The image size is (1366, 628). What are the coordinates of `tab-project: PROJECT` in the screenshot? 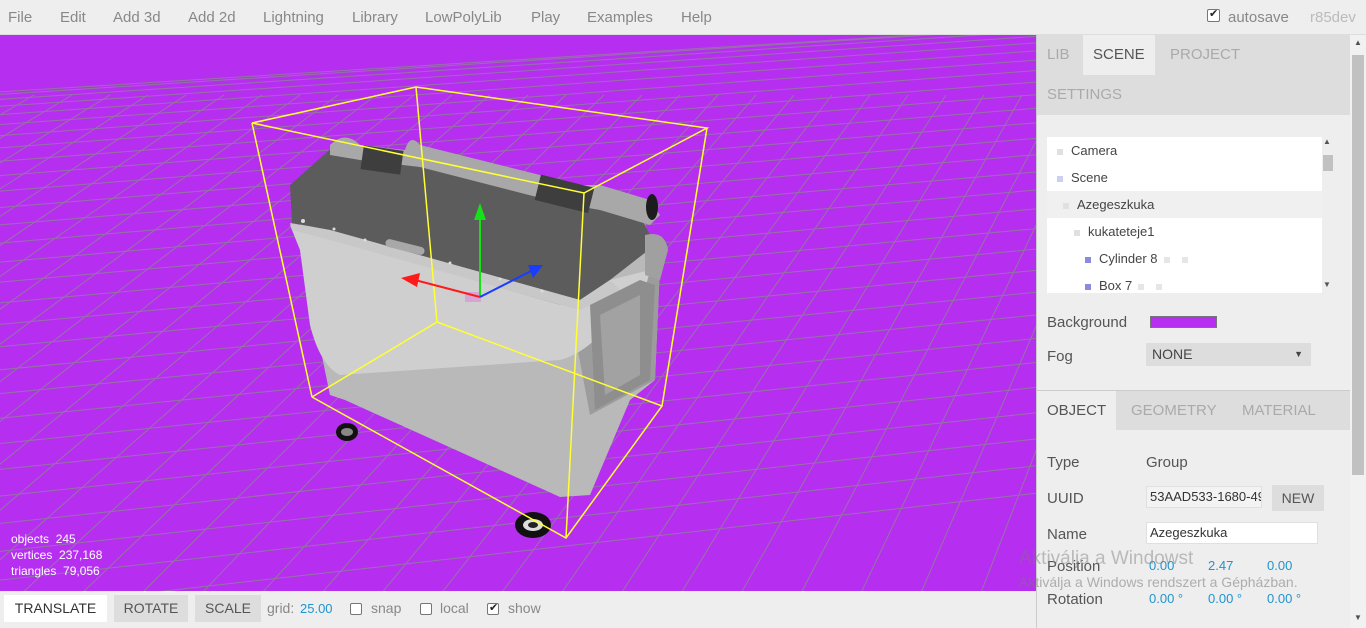 It's located at (1205, 55).